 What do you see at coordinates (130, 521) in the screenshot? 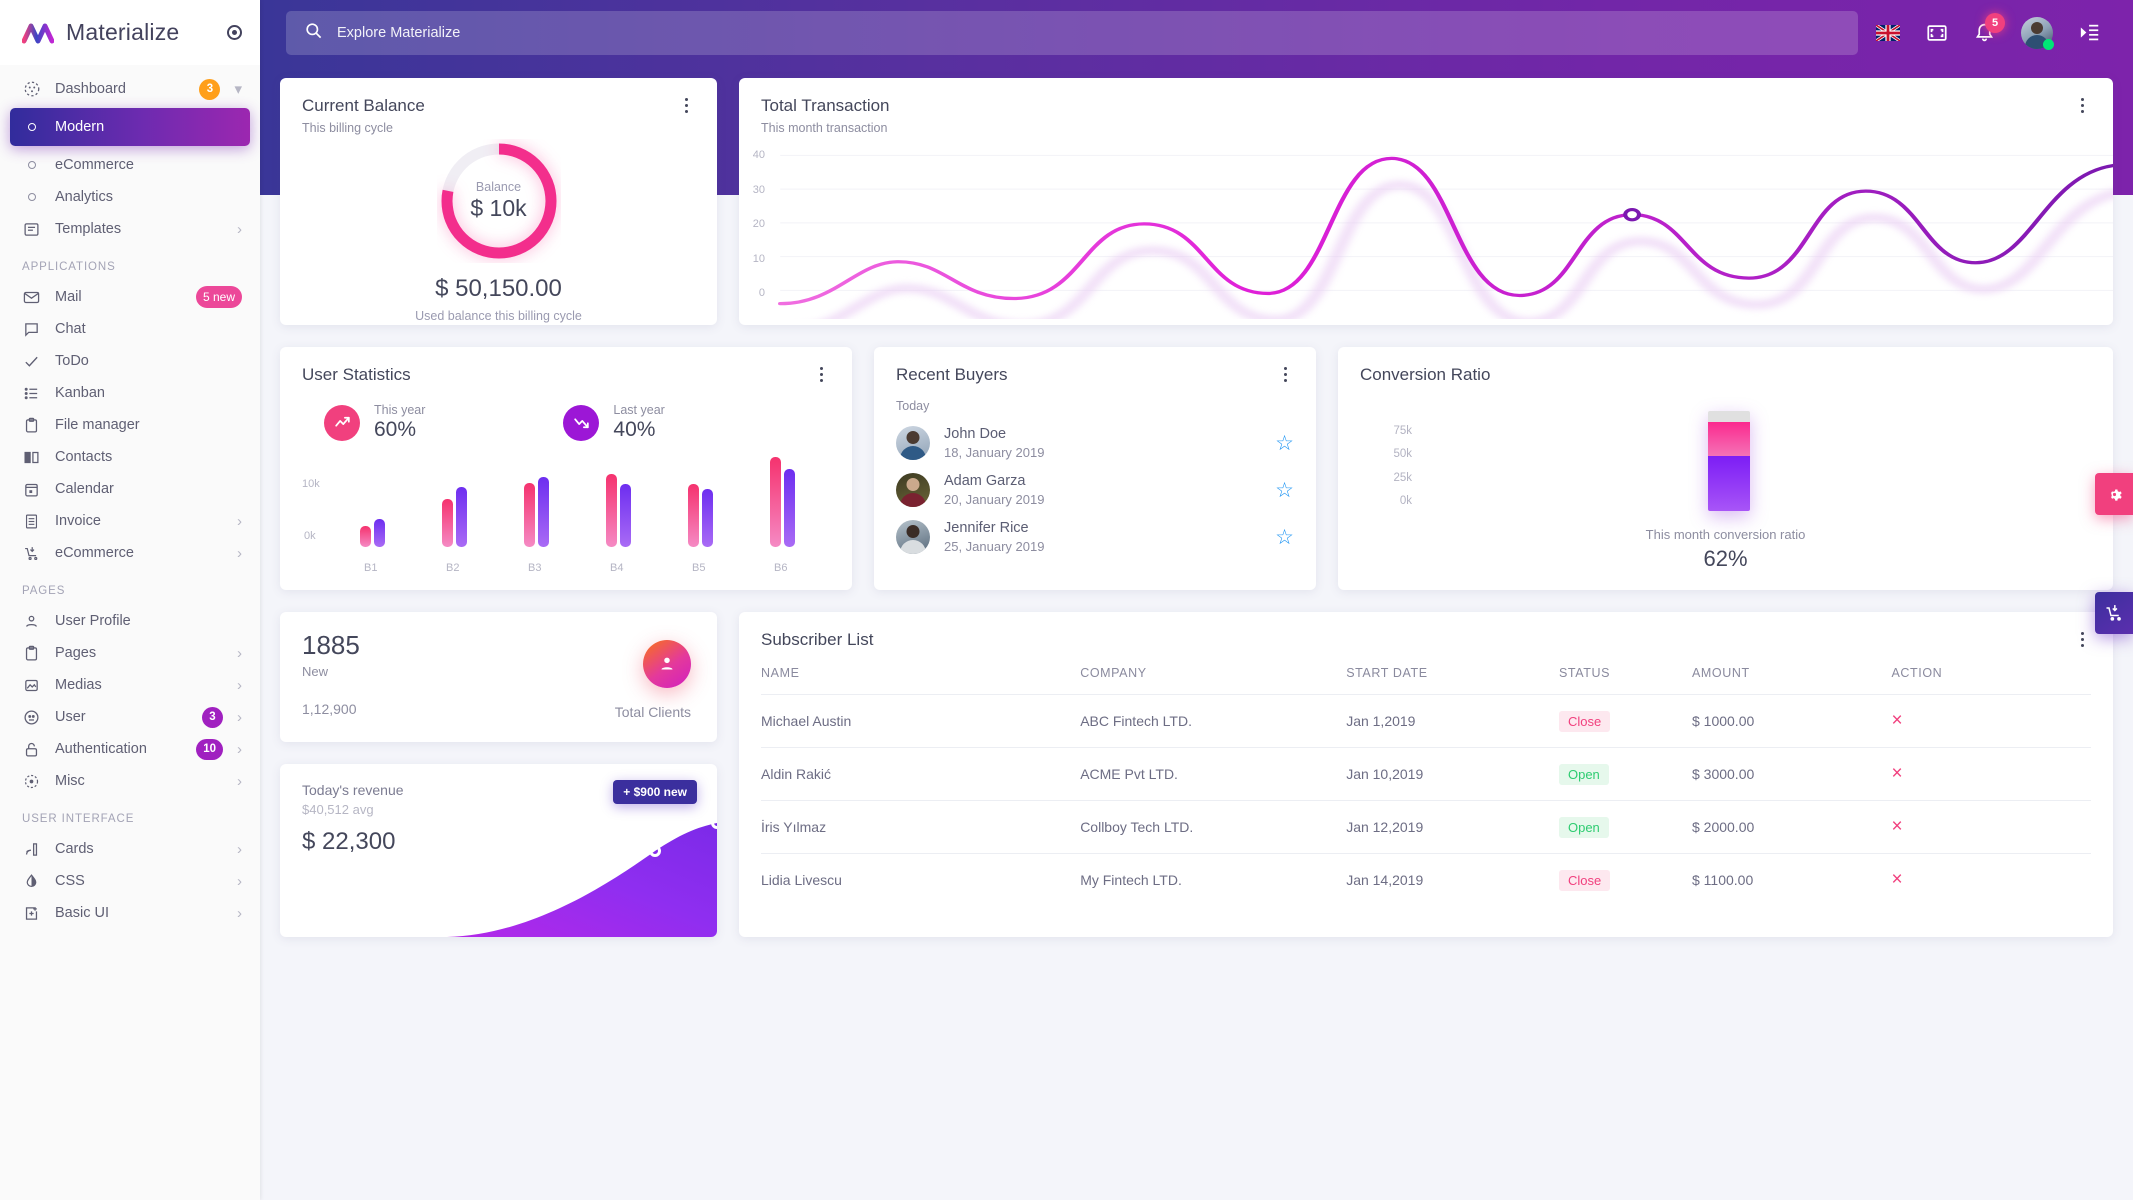
I see `sidebar-item-invoice: Invoice ›` at bounding box center [130, 521].